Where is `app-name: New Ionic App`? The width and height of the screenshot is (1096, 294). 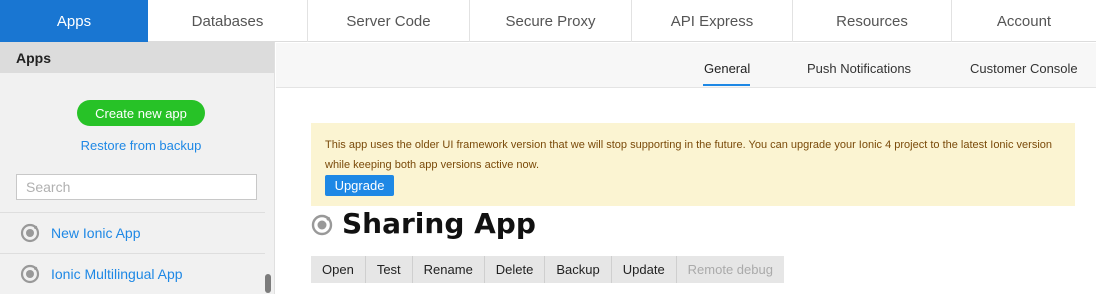
app-name: New Ionic App is located at coordinates (96, 233).